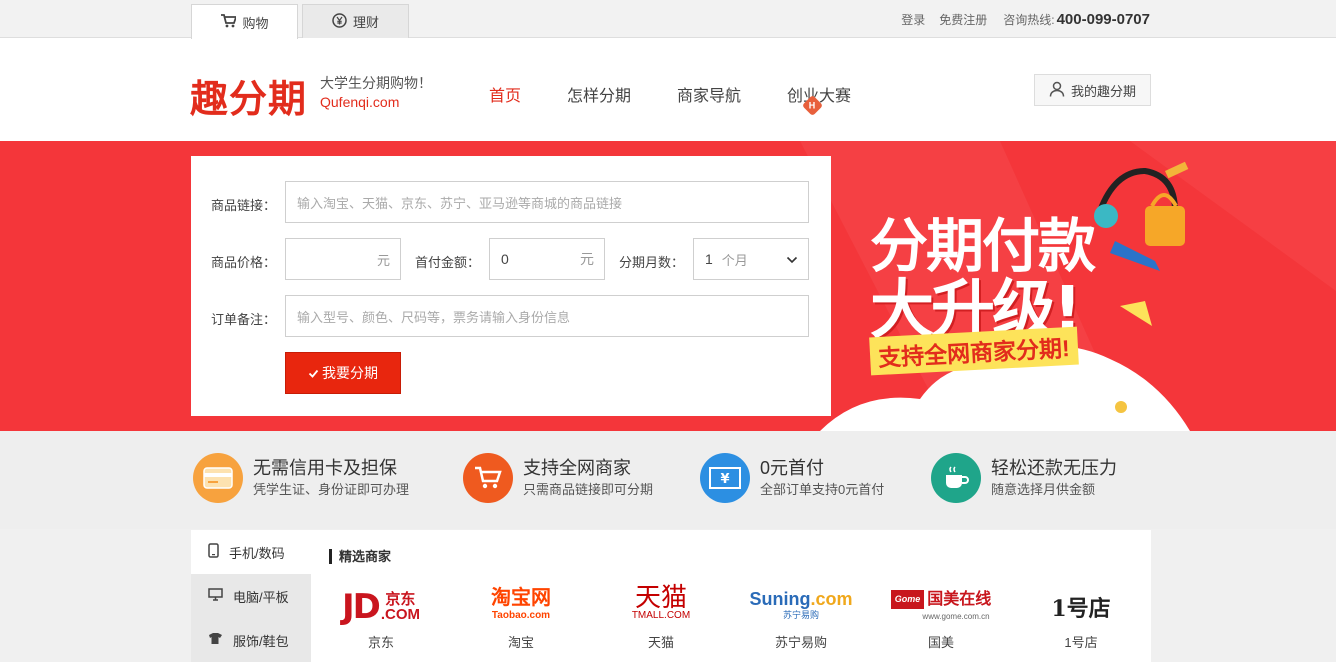 This screenshot has height=662, width=1336. I want to click on merchant-suning: Suning.com 苏宁易购 苏宁易购, so click(801, 618).